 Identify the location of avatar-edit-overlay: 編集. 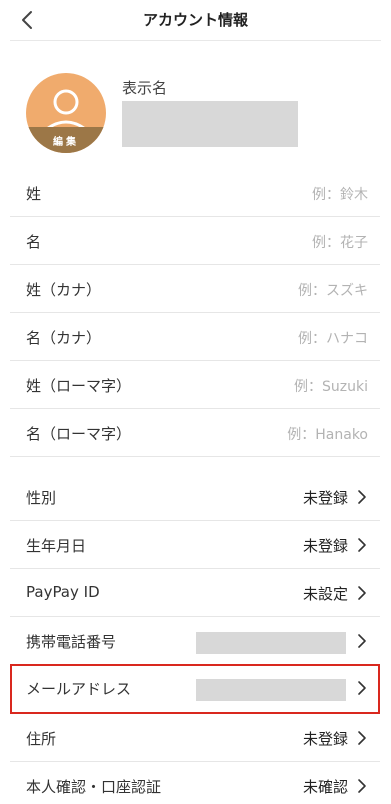
(66, 140).